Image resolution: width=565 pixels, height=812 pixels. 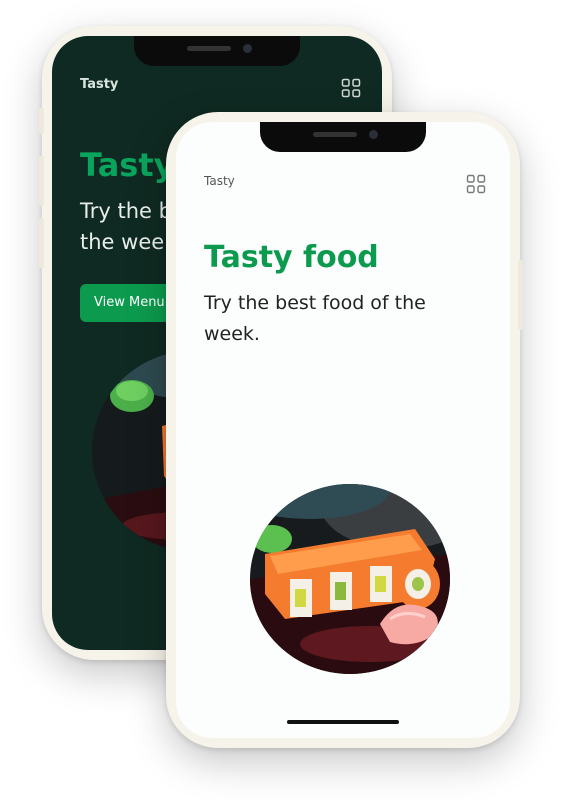 What do you see at coordinates (126, 211) in the screenshot?
I see `hero-subtitle-line: Try the b` at bounding box center [126, 211].